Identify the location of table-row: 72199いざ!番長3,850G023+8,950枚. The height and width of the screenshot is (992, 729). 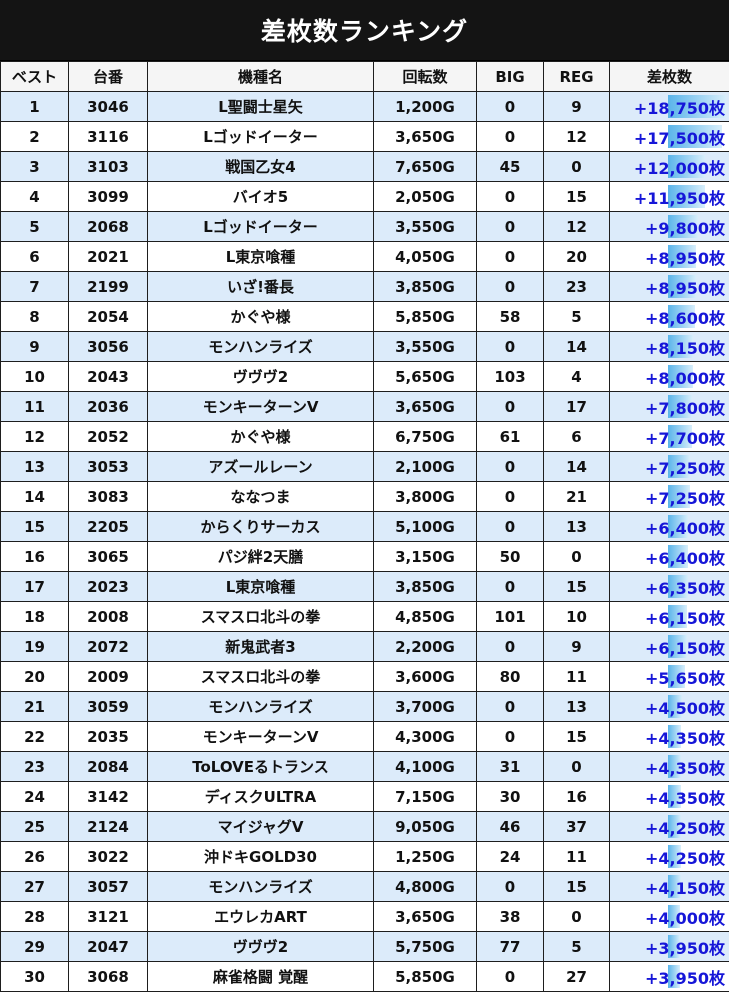
(365, 287).